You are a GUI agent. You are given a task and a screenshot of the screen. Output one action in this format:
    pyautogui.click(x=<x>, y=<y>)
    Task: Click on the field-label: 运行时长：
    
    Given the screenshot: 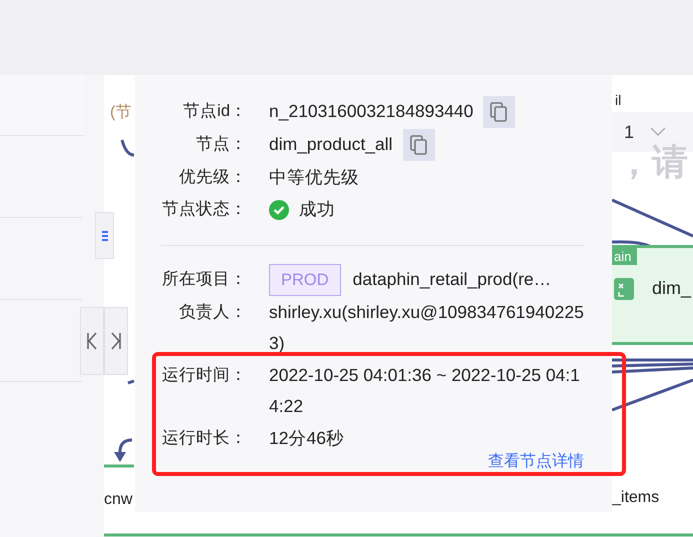 What is the action you would take?
    pyautogui.click(x=204, y=438)
    